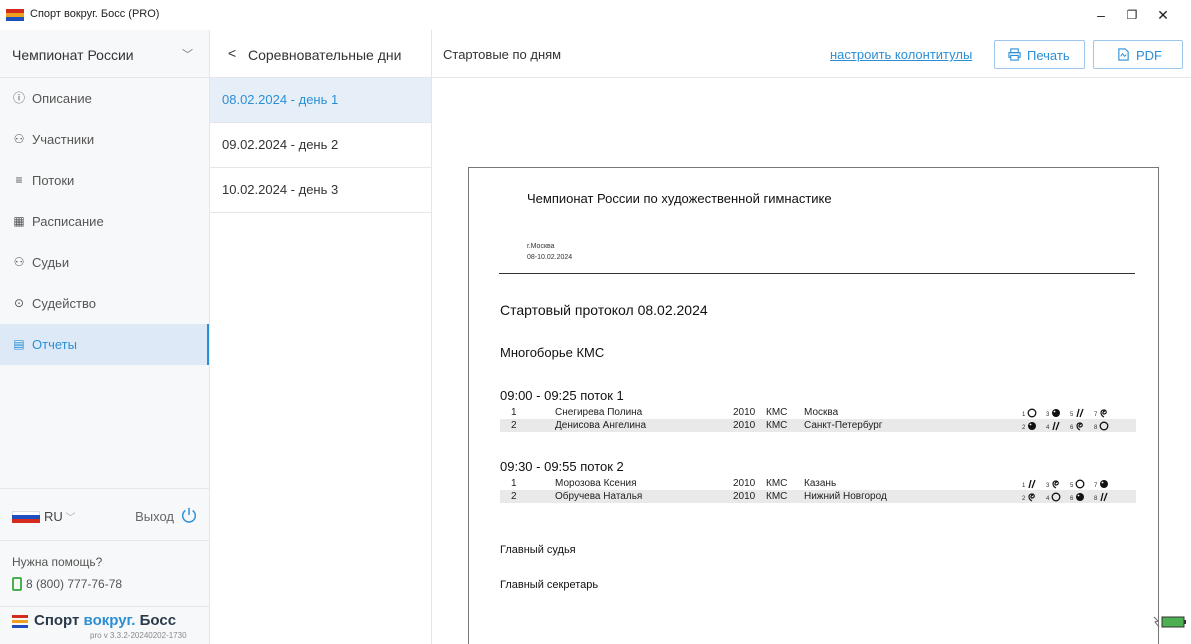 This screenshot has width=1191, height=644. I want to click on apparatus-cell: 2, so click(1033, 497).